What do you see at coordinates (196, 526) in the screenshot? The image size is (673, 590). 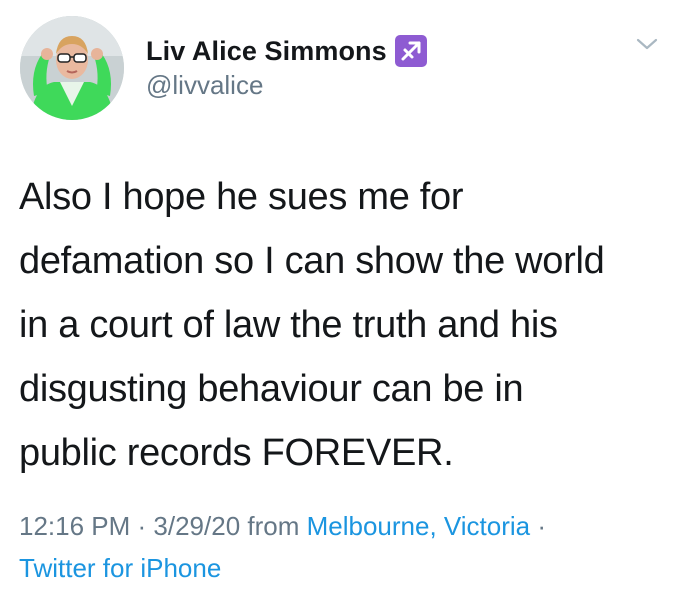 I see `tweet-date: 3/29/20` at bounding box center [196, 526].